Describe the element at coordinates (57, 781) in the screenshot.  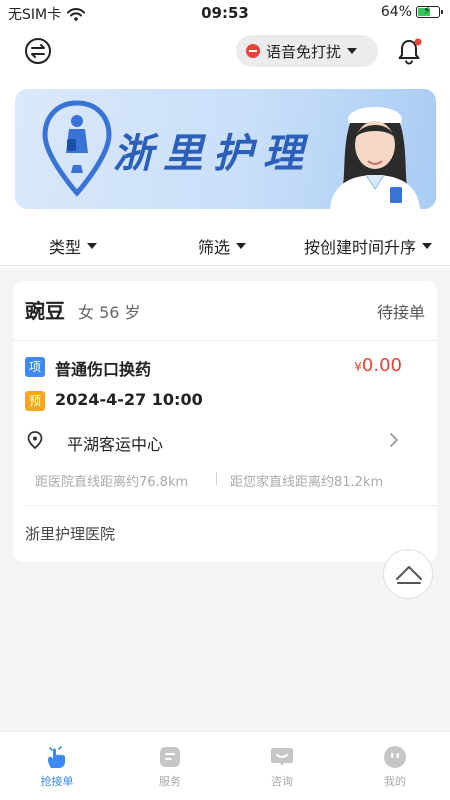
I see `tab-label: 抢接单` at that location.